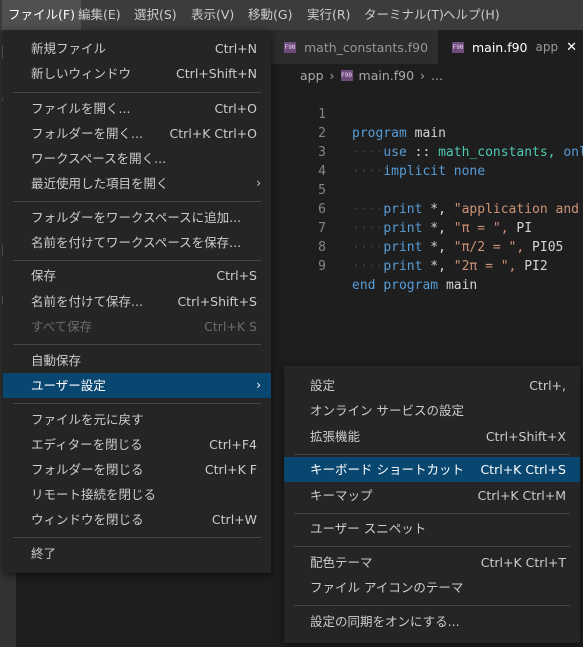 This screenshot has width=583, height=647. I want to click on menu-help: ヘルプ(H), so click(471, 15).